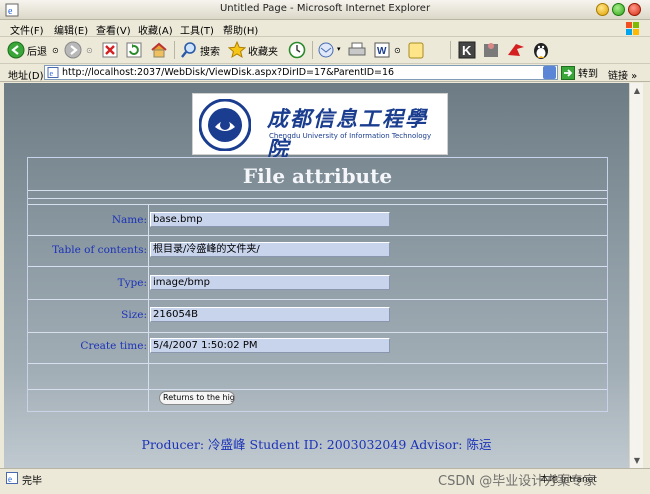 This screenshot has height=494, width=650. I want to click on page-icon: e, so click(53, 72).